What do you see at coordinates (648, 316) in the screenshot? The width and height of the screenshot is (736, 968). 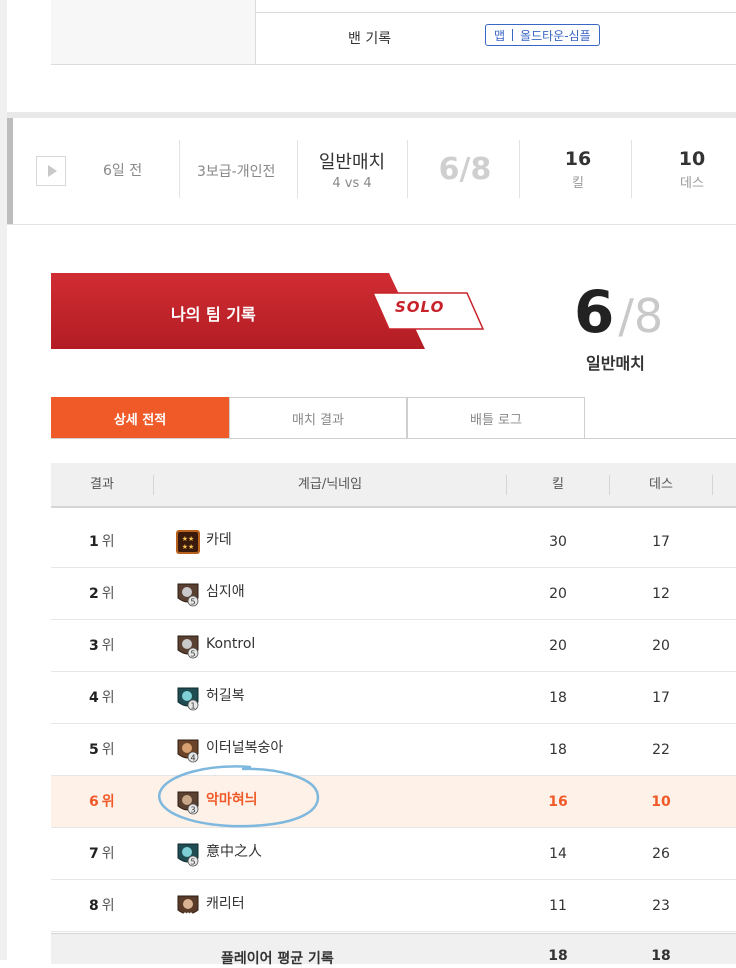 I see `team-rank-total: 8` at bounding box center [648, 316].